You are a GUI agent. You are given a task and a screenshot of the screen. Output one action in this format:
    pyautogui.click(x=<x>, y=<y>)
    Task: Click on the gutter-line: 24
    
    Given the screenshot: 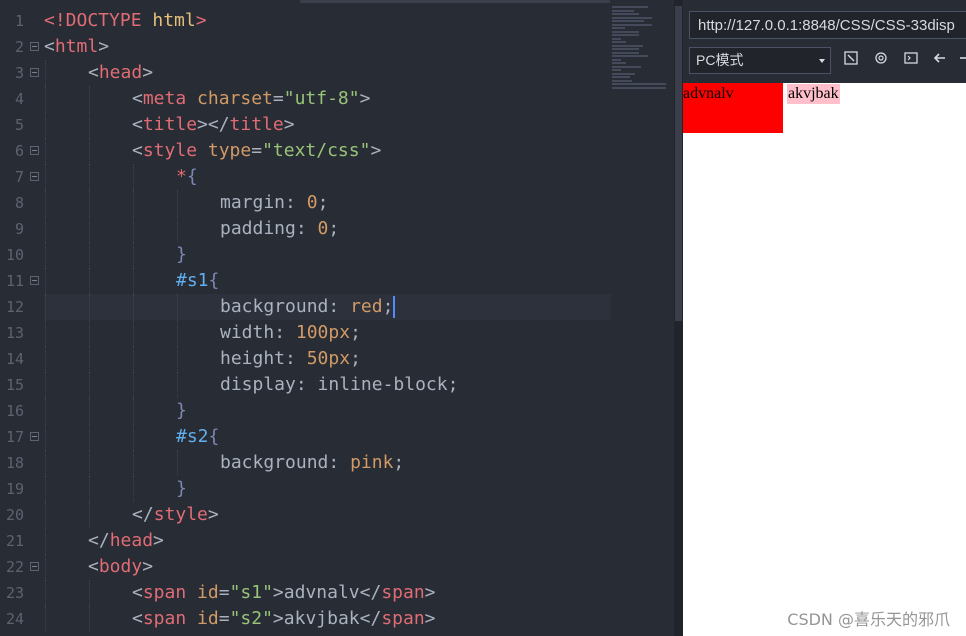 What is the action you would take?
    pyautogui.click(x=22, y=619)
    